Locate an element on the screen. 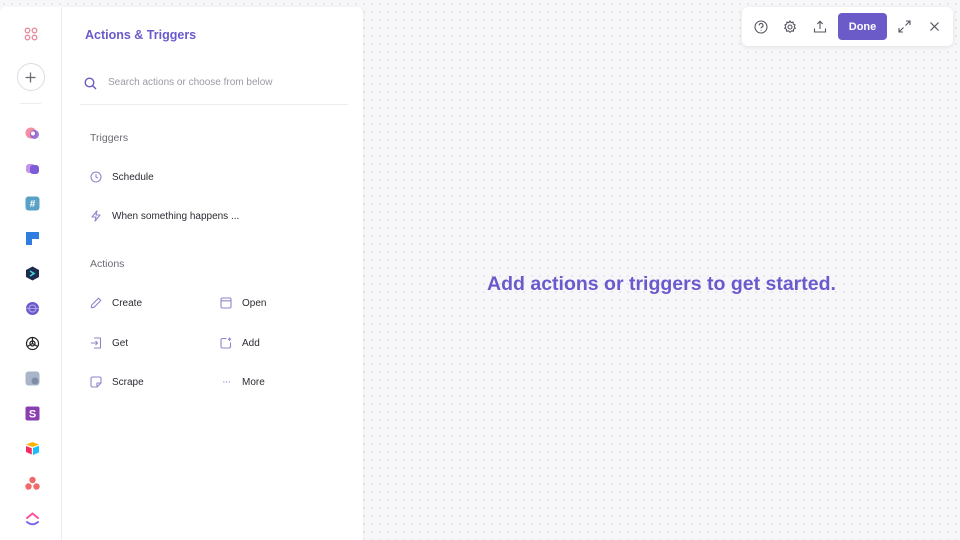 The width and height of the screenshot is (960, 540). airtable-icon is located at coordinates (32, 448).